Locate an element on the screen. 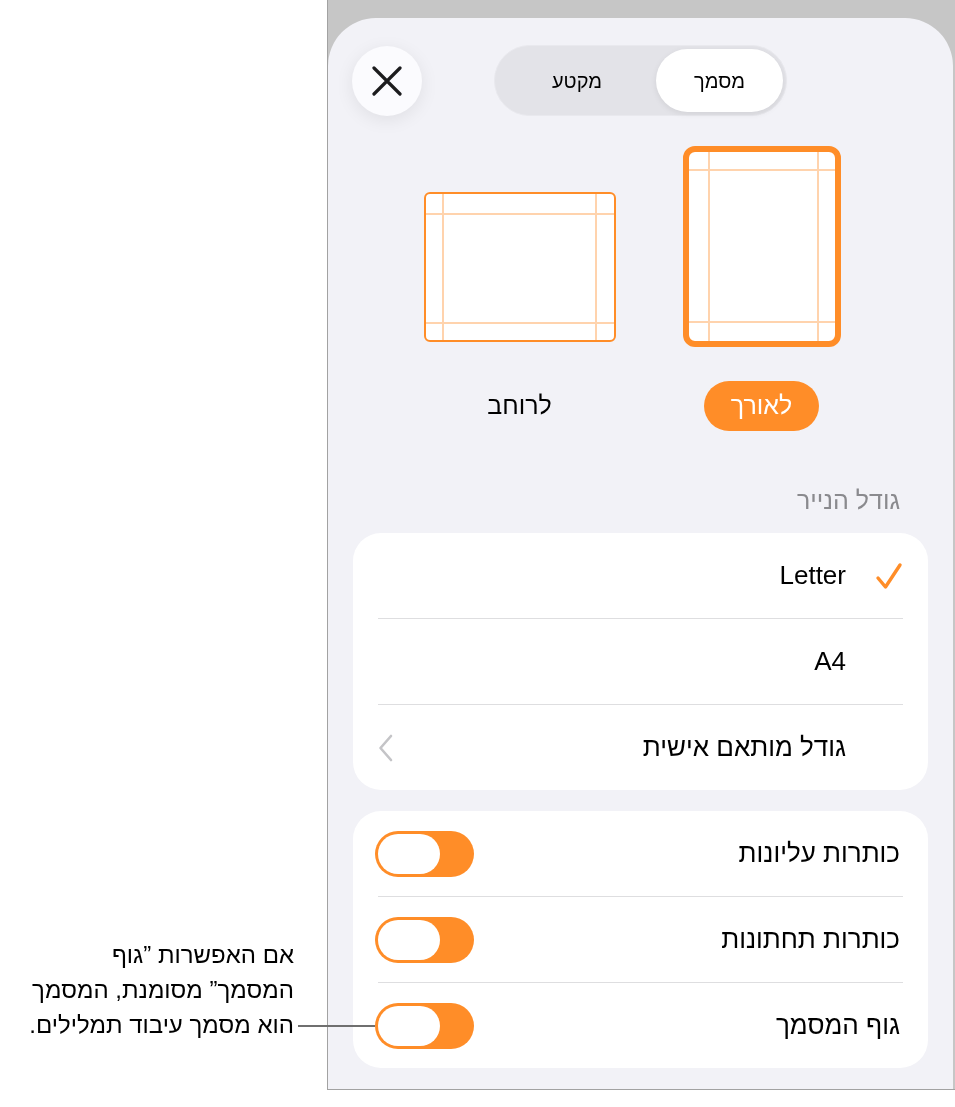  segment-tab: מסמך is located at coordinates (719, 80).